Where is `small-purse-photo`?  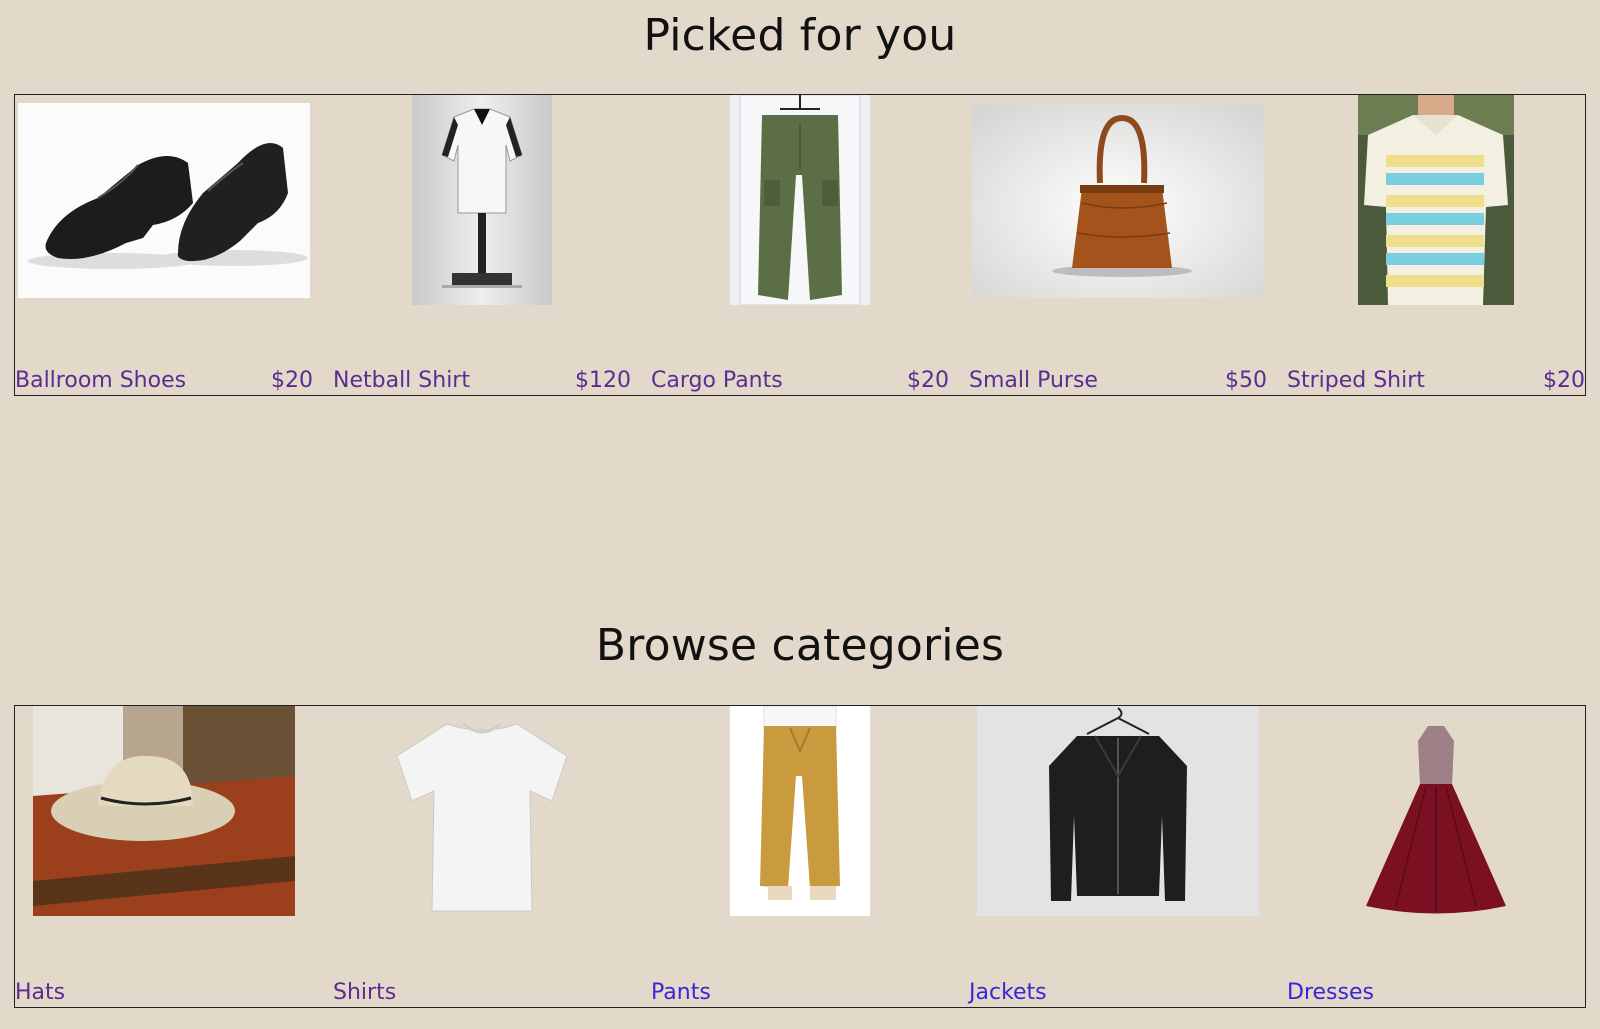 small-purse-photo is located at coordinates (1118, 200).